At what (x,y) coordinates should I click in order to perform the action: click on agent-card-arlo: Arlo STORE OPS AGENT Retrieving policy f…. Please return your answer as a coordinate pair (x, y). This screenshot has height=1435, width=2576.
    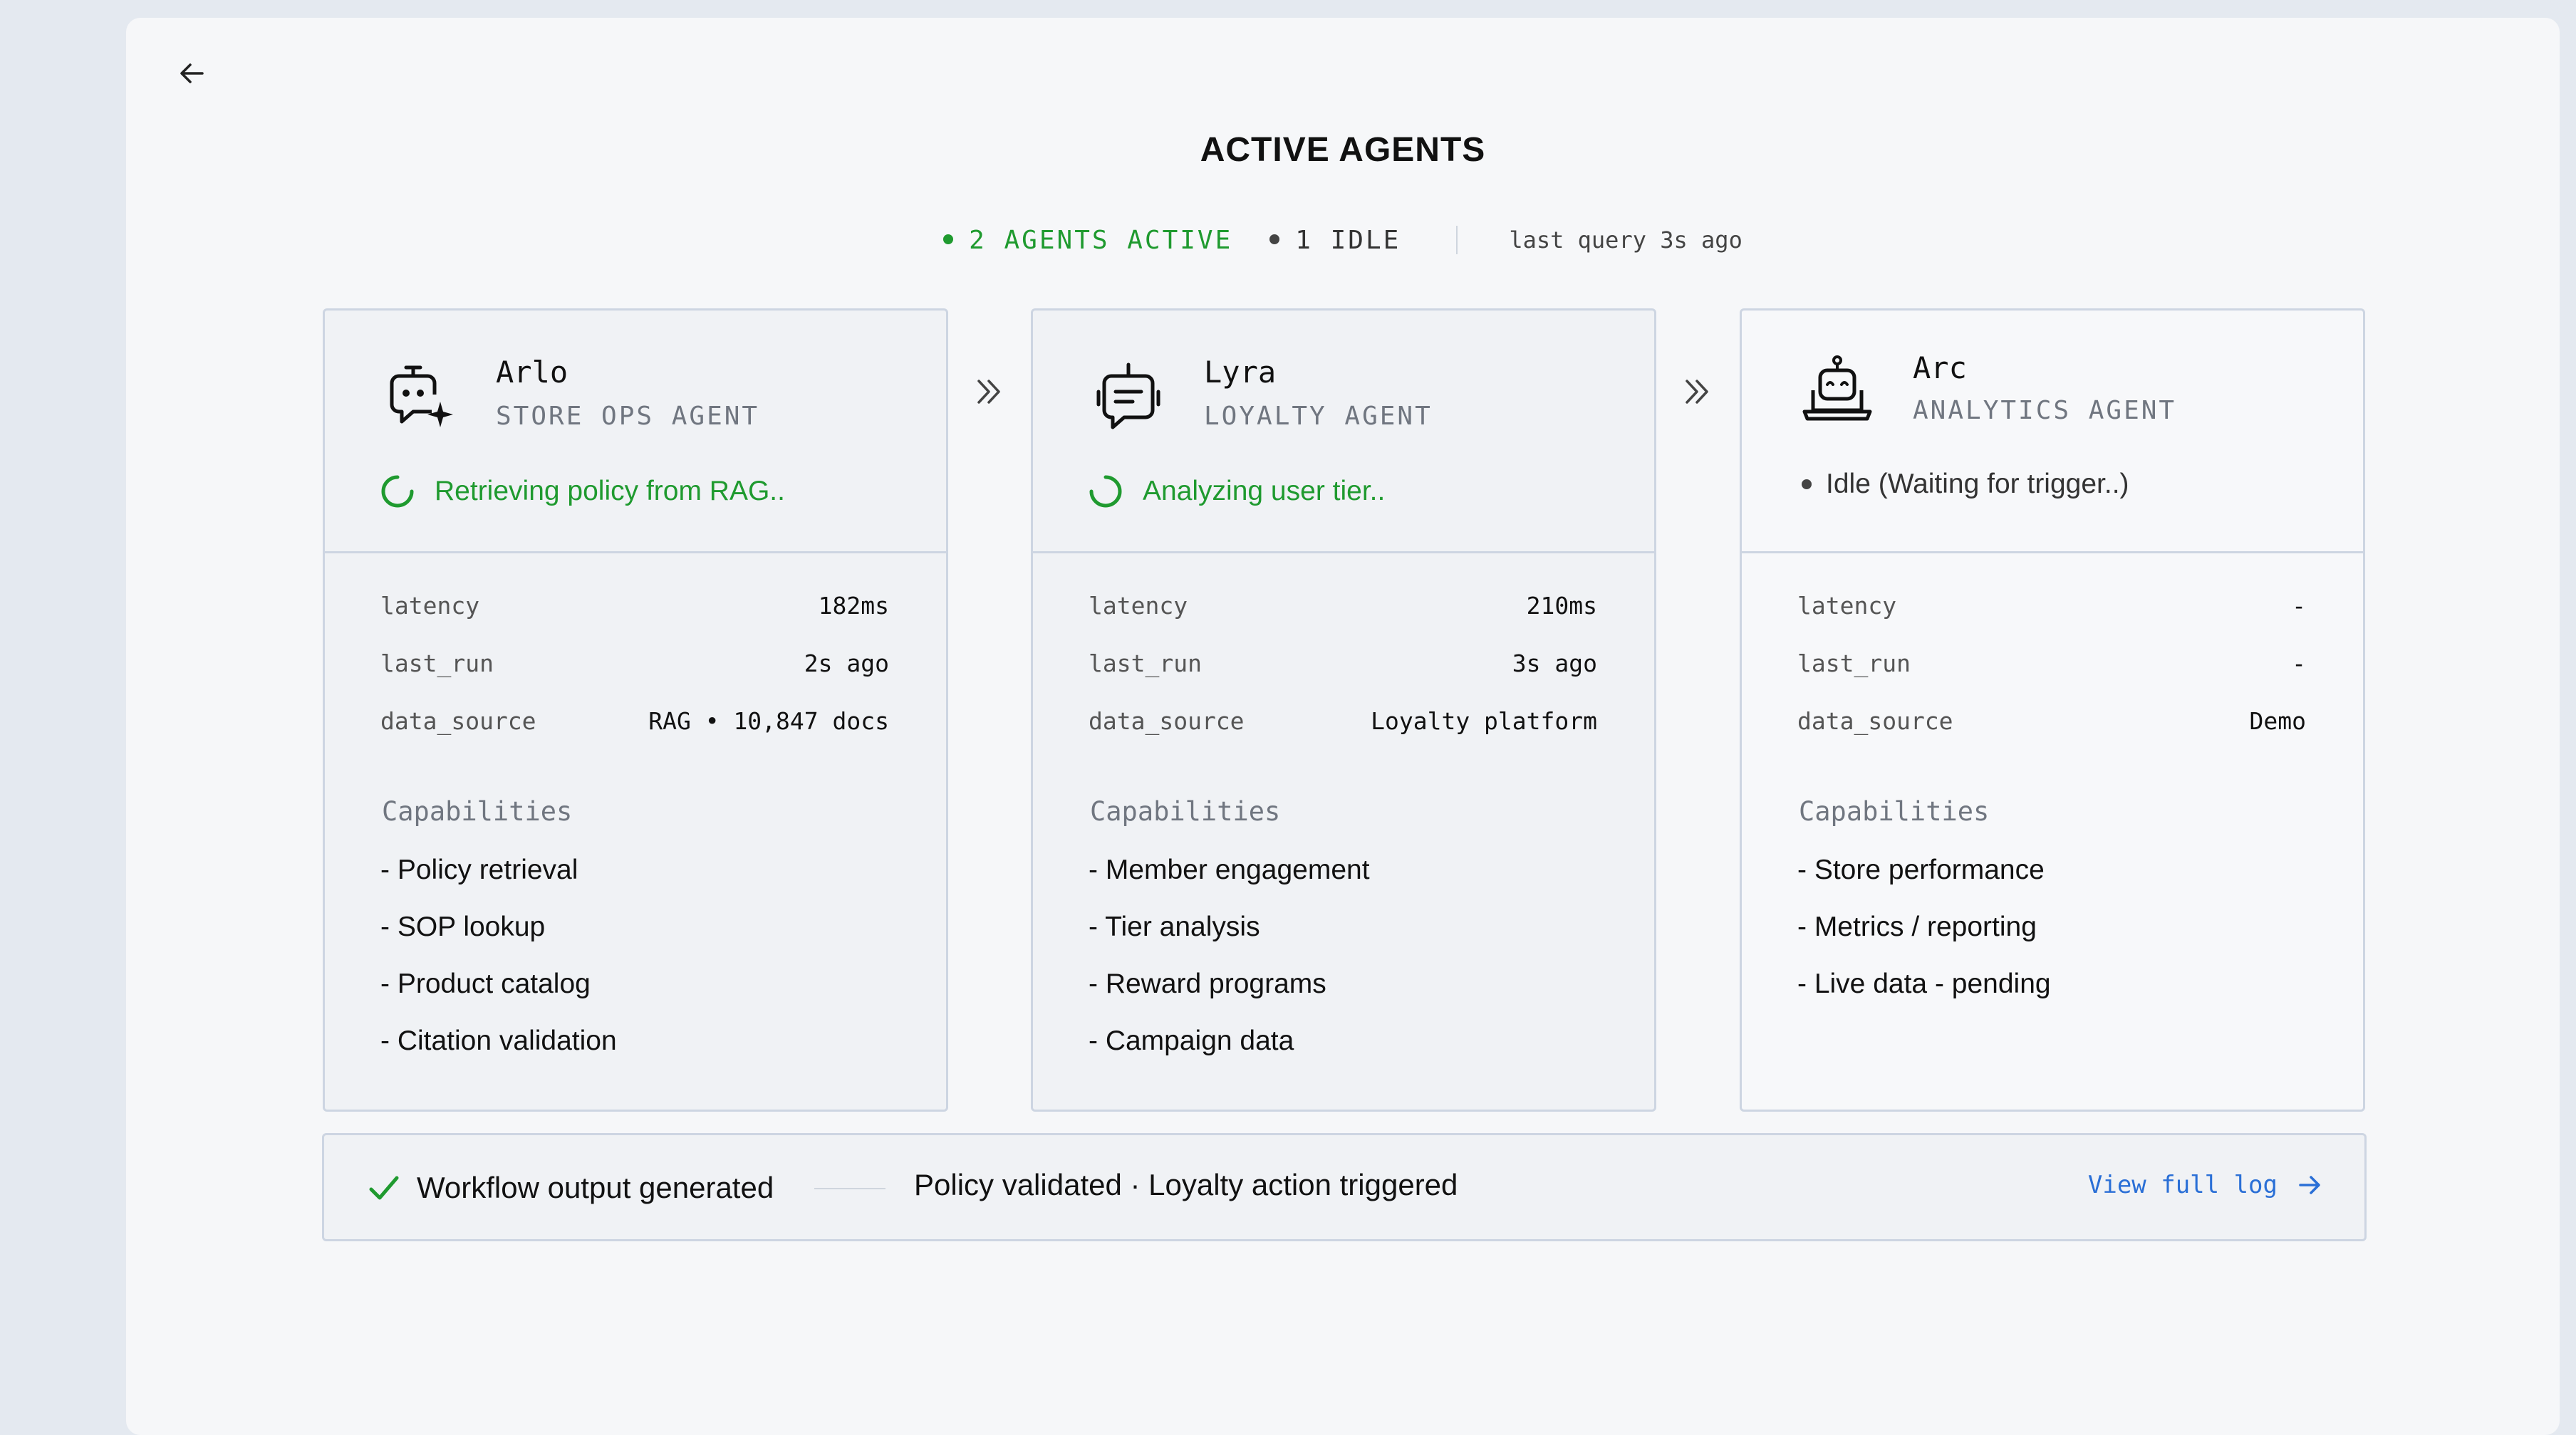
    Looking at the image, I should click on (635, 710).